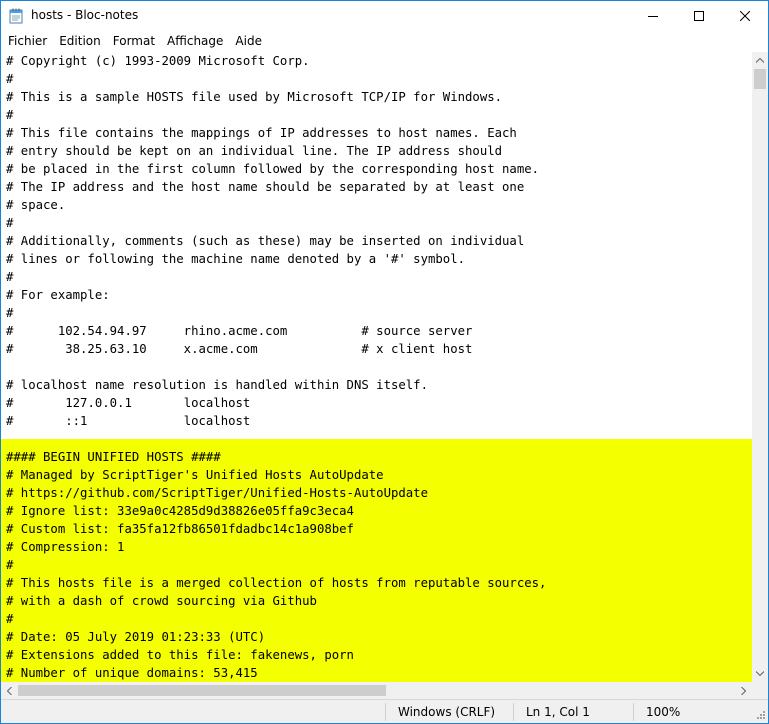 The height and width of the screenshot is (724, 769). What do you see at coordinates (760, 367) in the screenshot?
I see `vertical-scrollbar` at bounding box center [760, 367].